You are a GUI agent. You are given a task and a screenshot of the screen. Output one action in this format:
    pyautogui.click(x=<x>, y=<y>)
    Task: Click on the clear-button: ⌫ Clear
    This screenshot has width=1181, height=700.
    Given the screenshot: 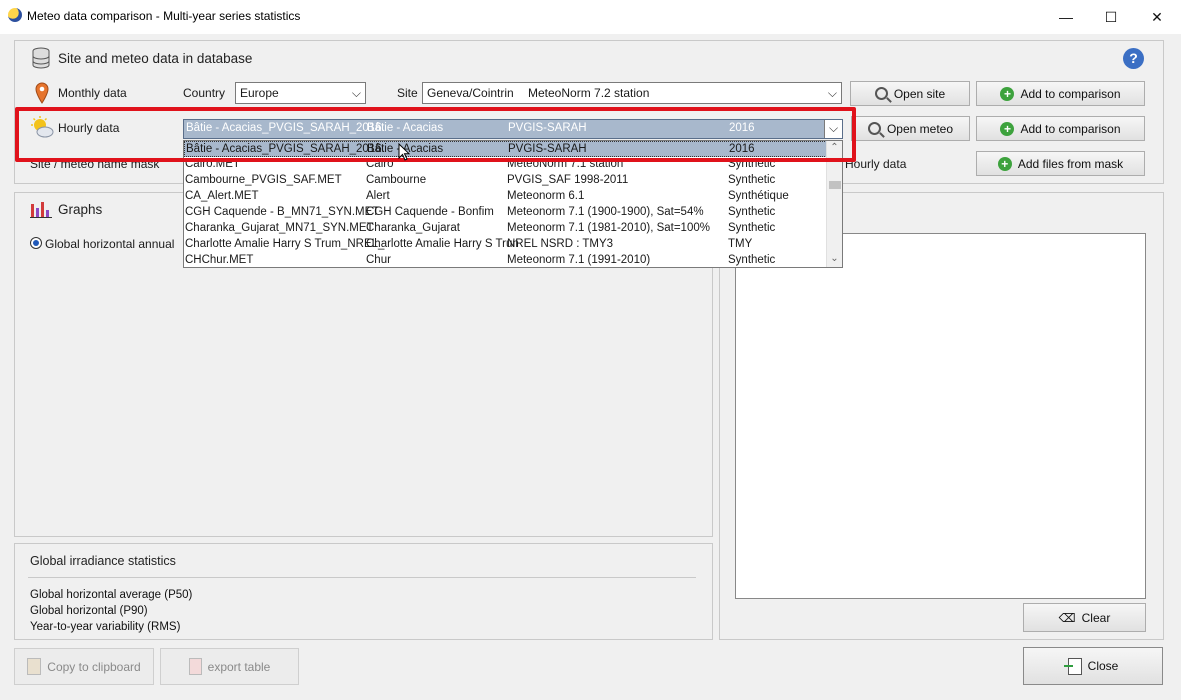 What is the action you would take?
    pyautogui.click(x=1084, y=617)
    